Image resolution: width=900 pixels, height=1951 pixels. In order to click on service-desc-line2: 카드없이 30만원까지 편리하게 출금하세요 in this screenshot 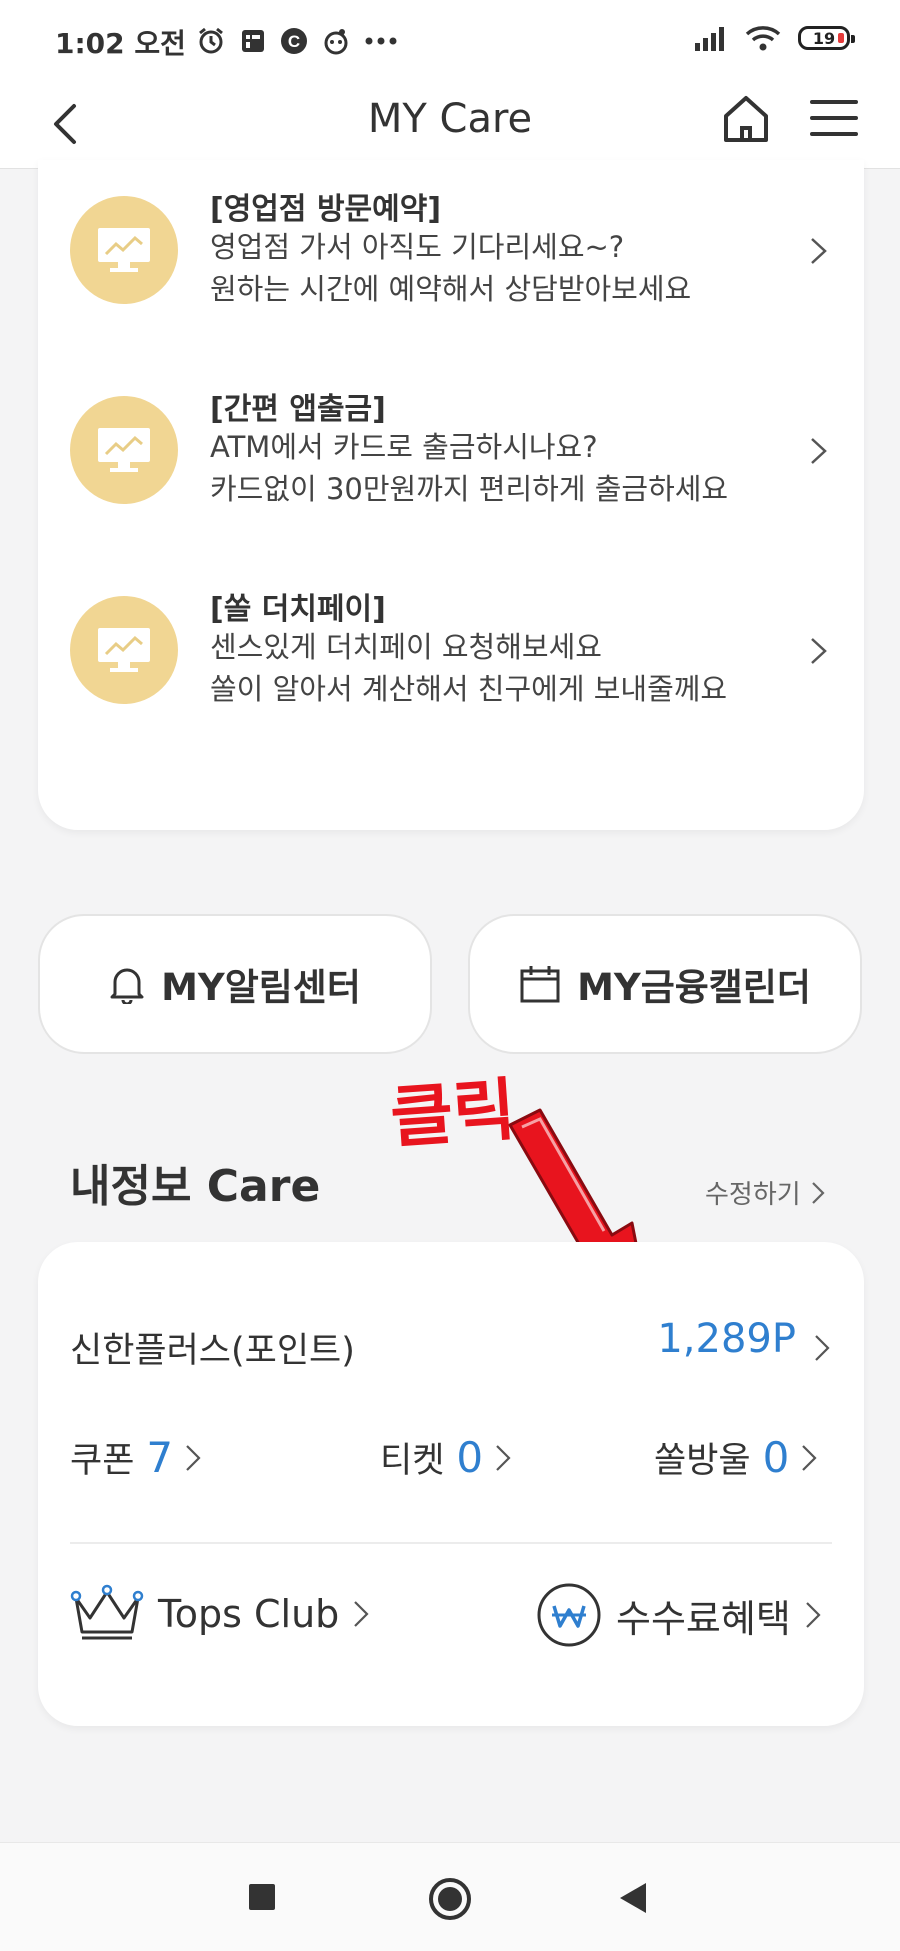, I will do `click(469, 489)`.